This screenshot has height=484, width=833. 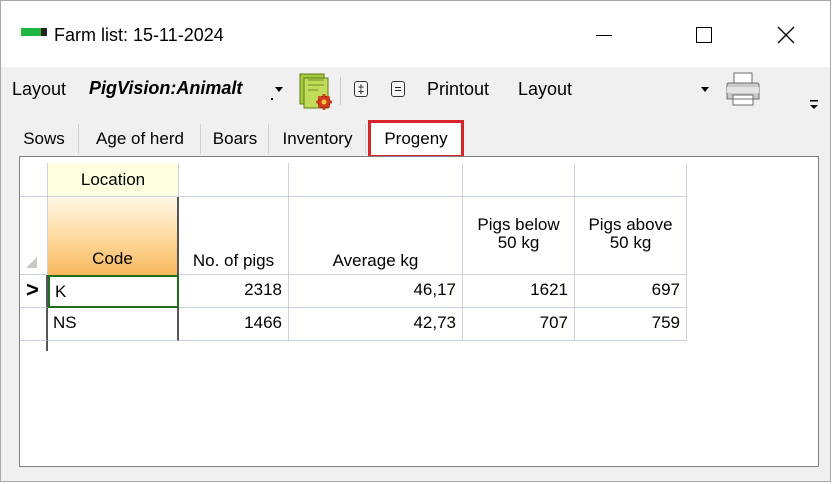 What do you see at coordinates (318, 139) in the screenshot?
I see `tab-inventory: Inventory` at bounding box center [318, 139].